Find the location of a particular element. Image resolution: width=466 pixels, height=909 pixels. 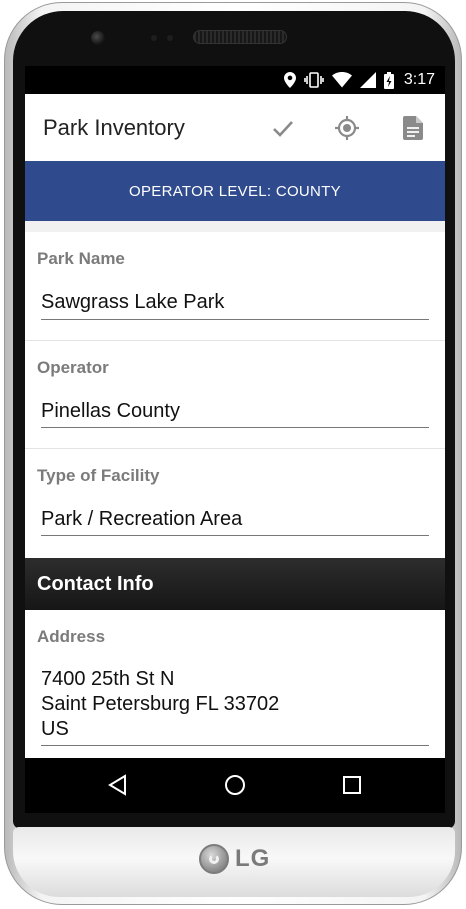

facility-type-label: Type of Facility is located at coordinates (98, 475).